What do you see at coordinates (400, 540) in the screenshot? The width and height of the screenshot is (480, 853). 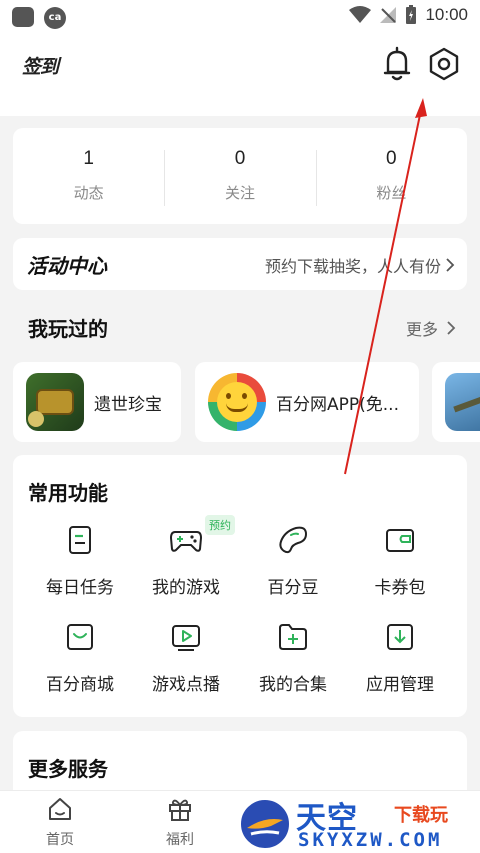 I see `wallet-icon` at bounding box center [400, 540].